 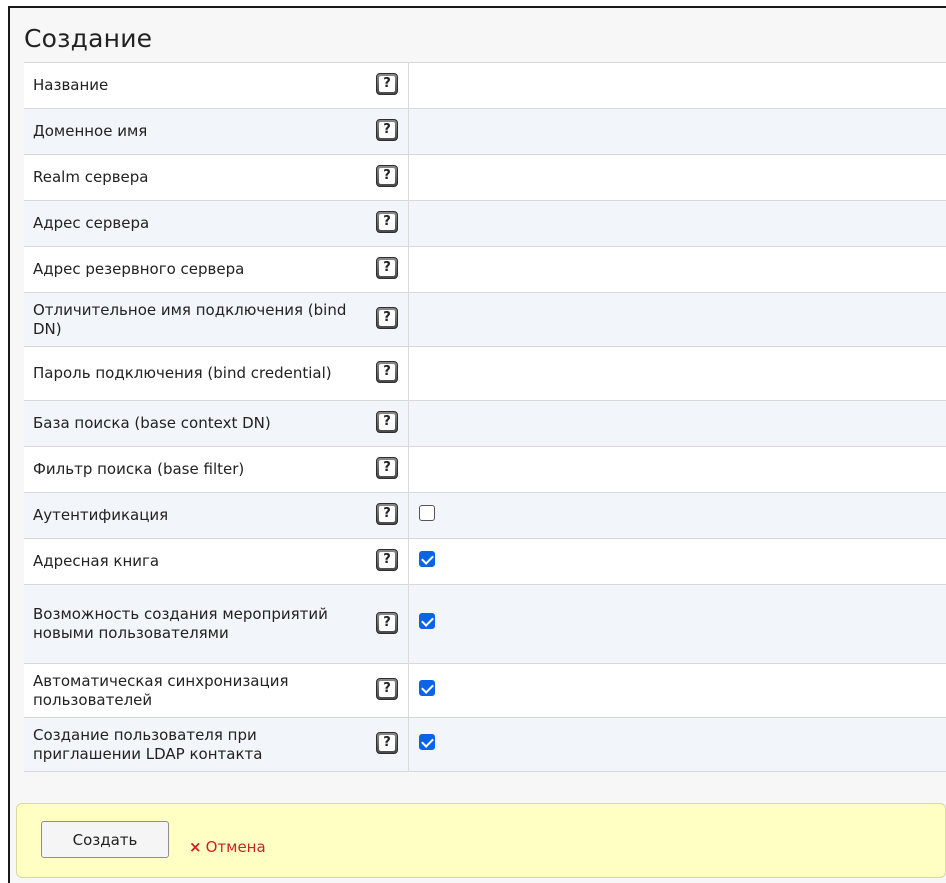 I want to click on form-row-name: Название ?, so click(x=485, y=85).